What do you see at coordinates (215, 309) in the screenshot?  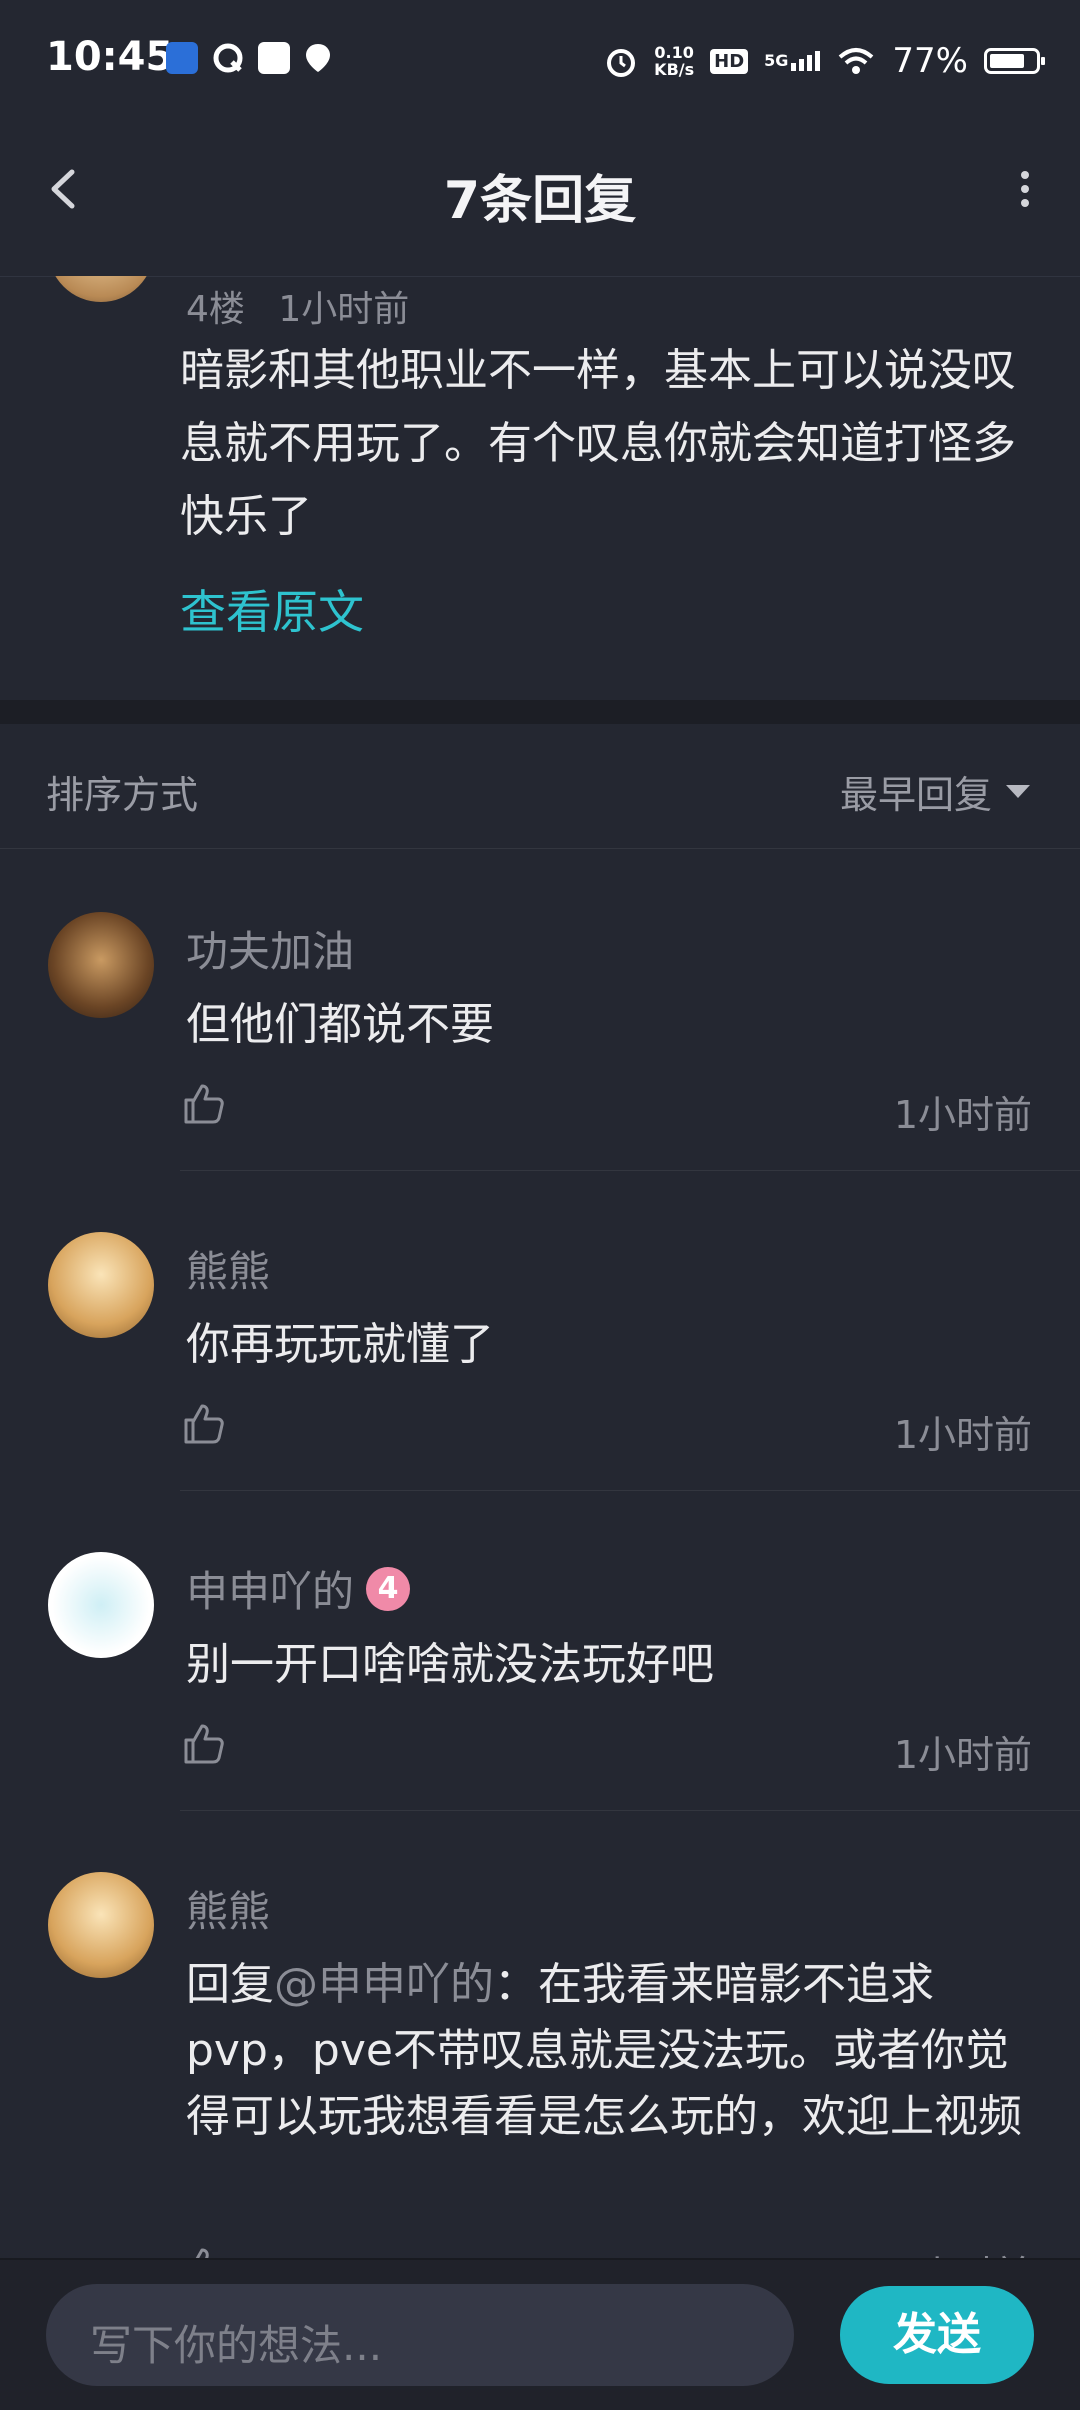 I see `floor-number: 4楼` at bounding box center [215, 309].